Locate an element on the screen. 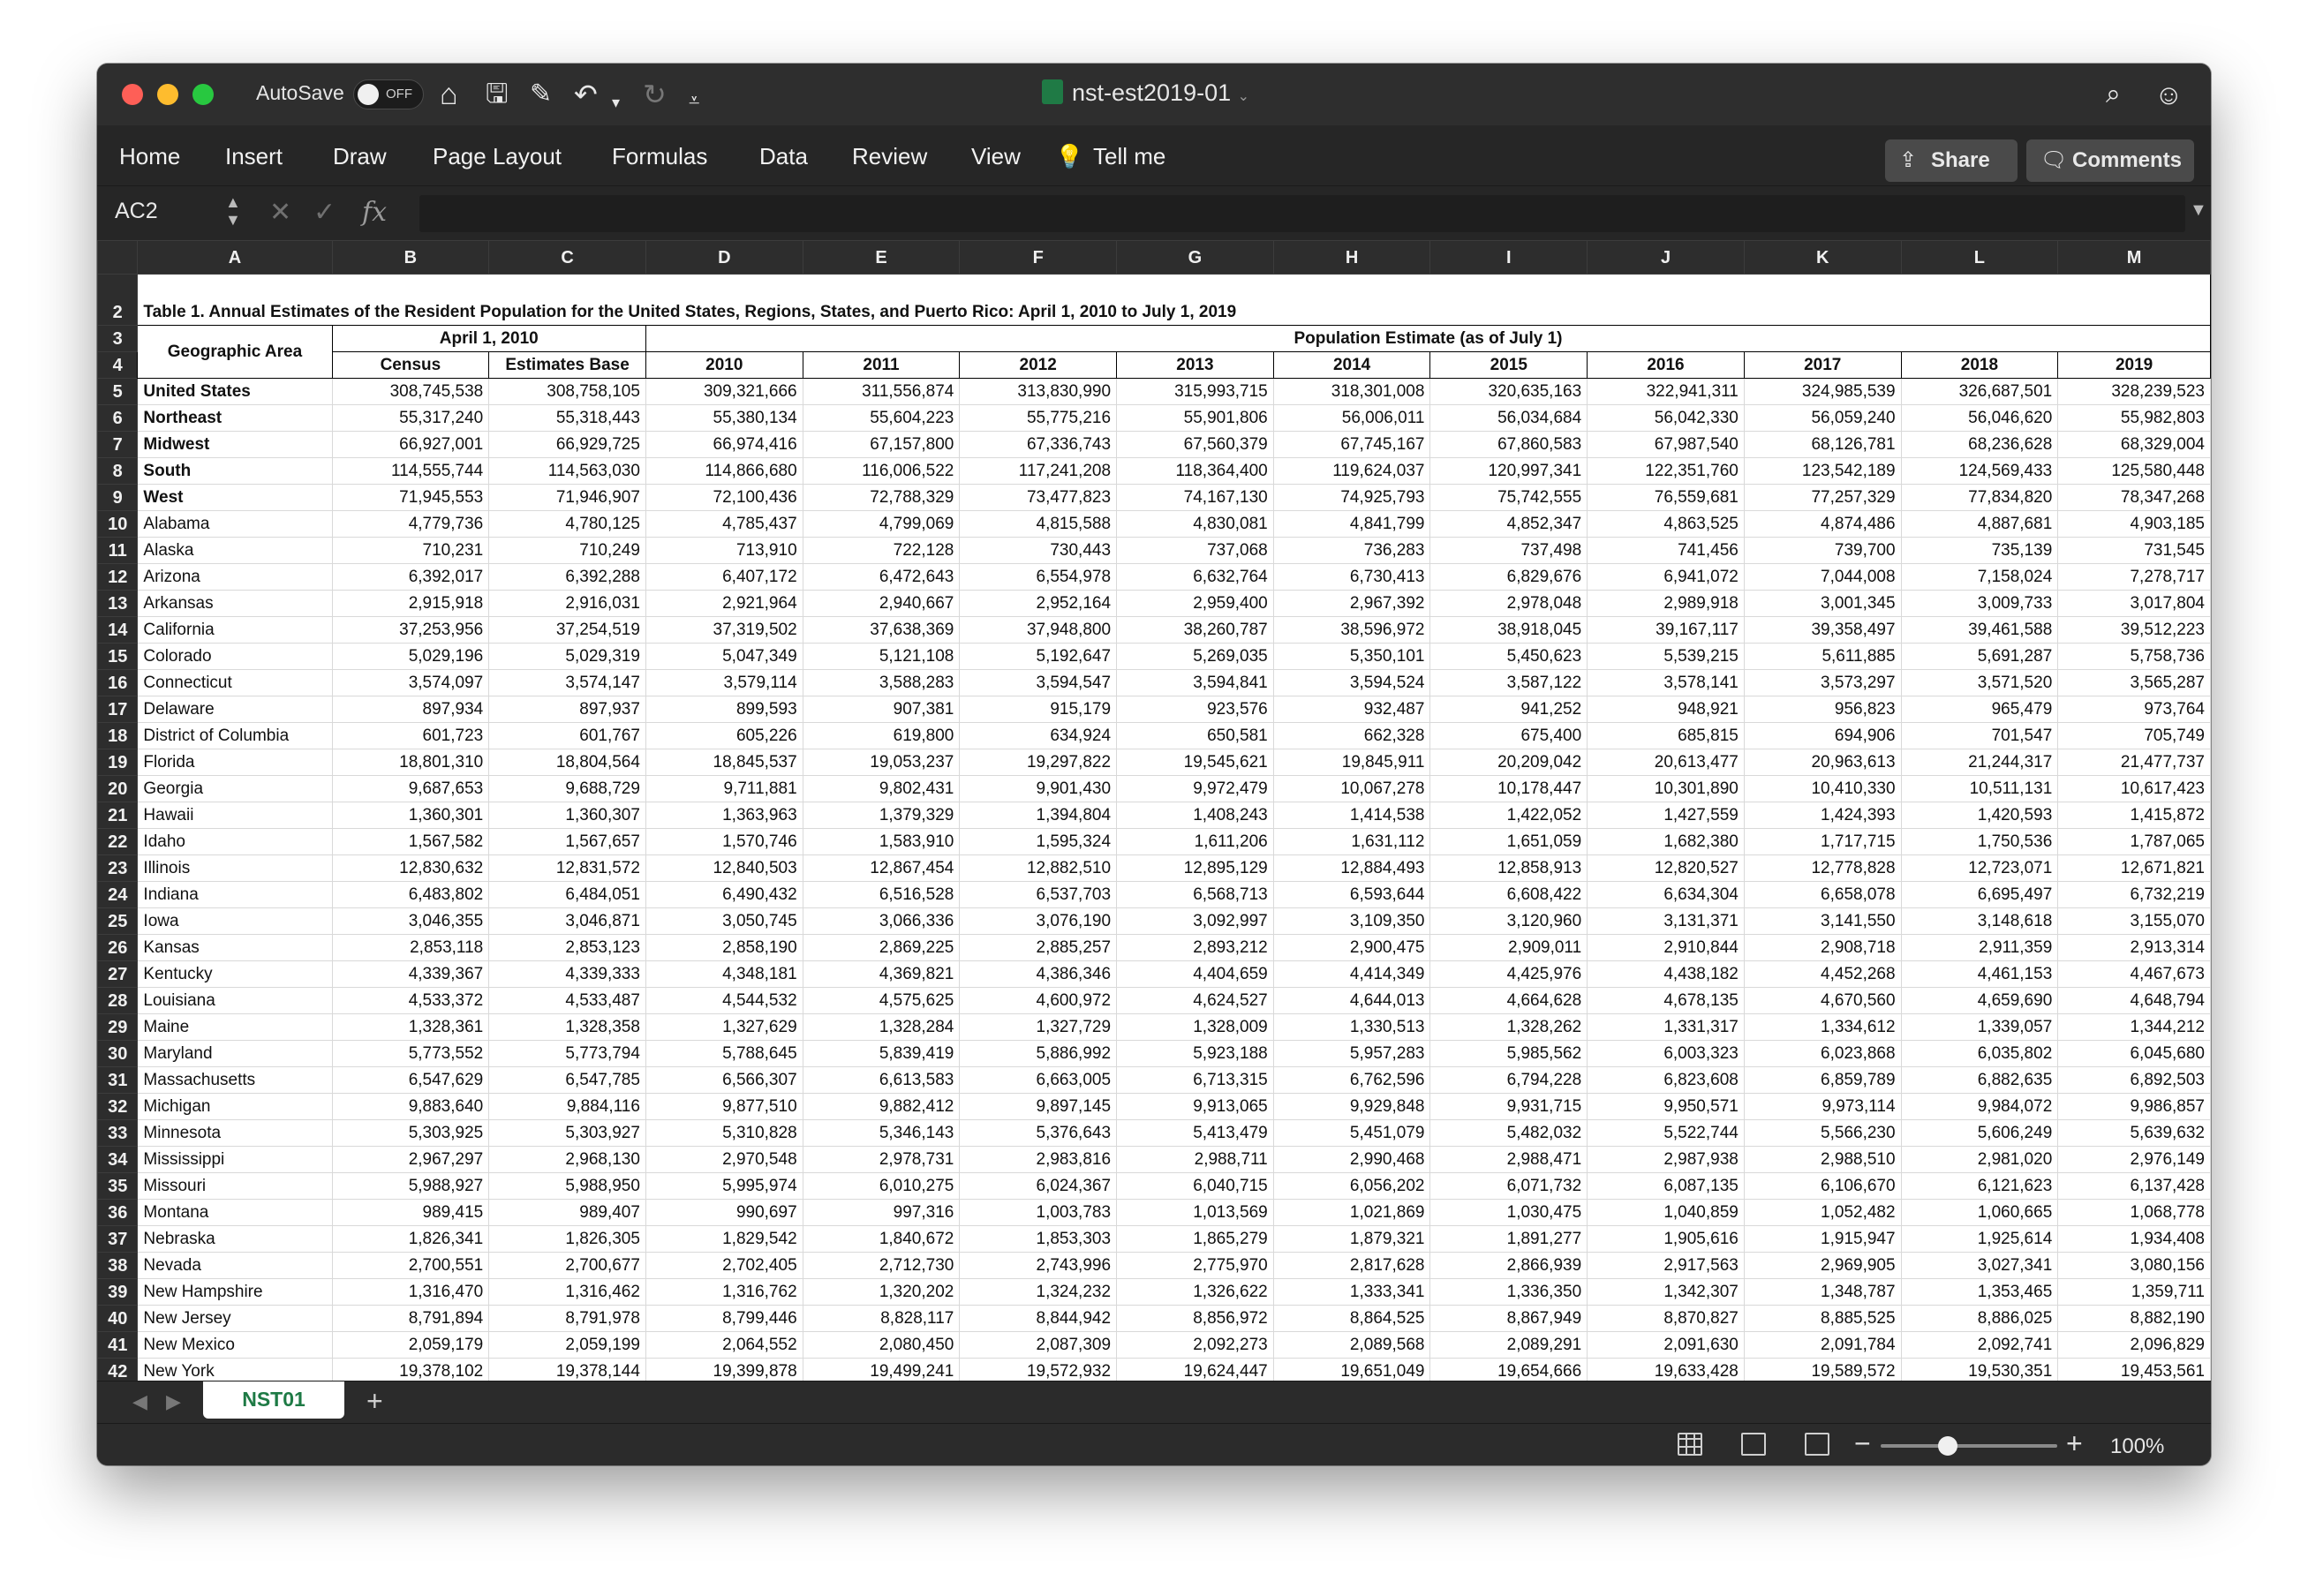 This screenshot has width=2308, height=1596. tab-home: Home is located at coordinates (149, 156).